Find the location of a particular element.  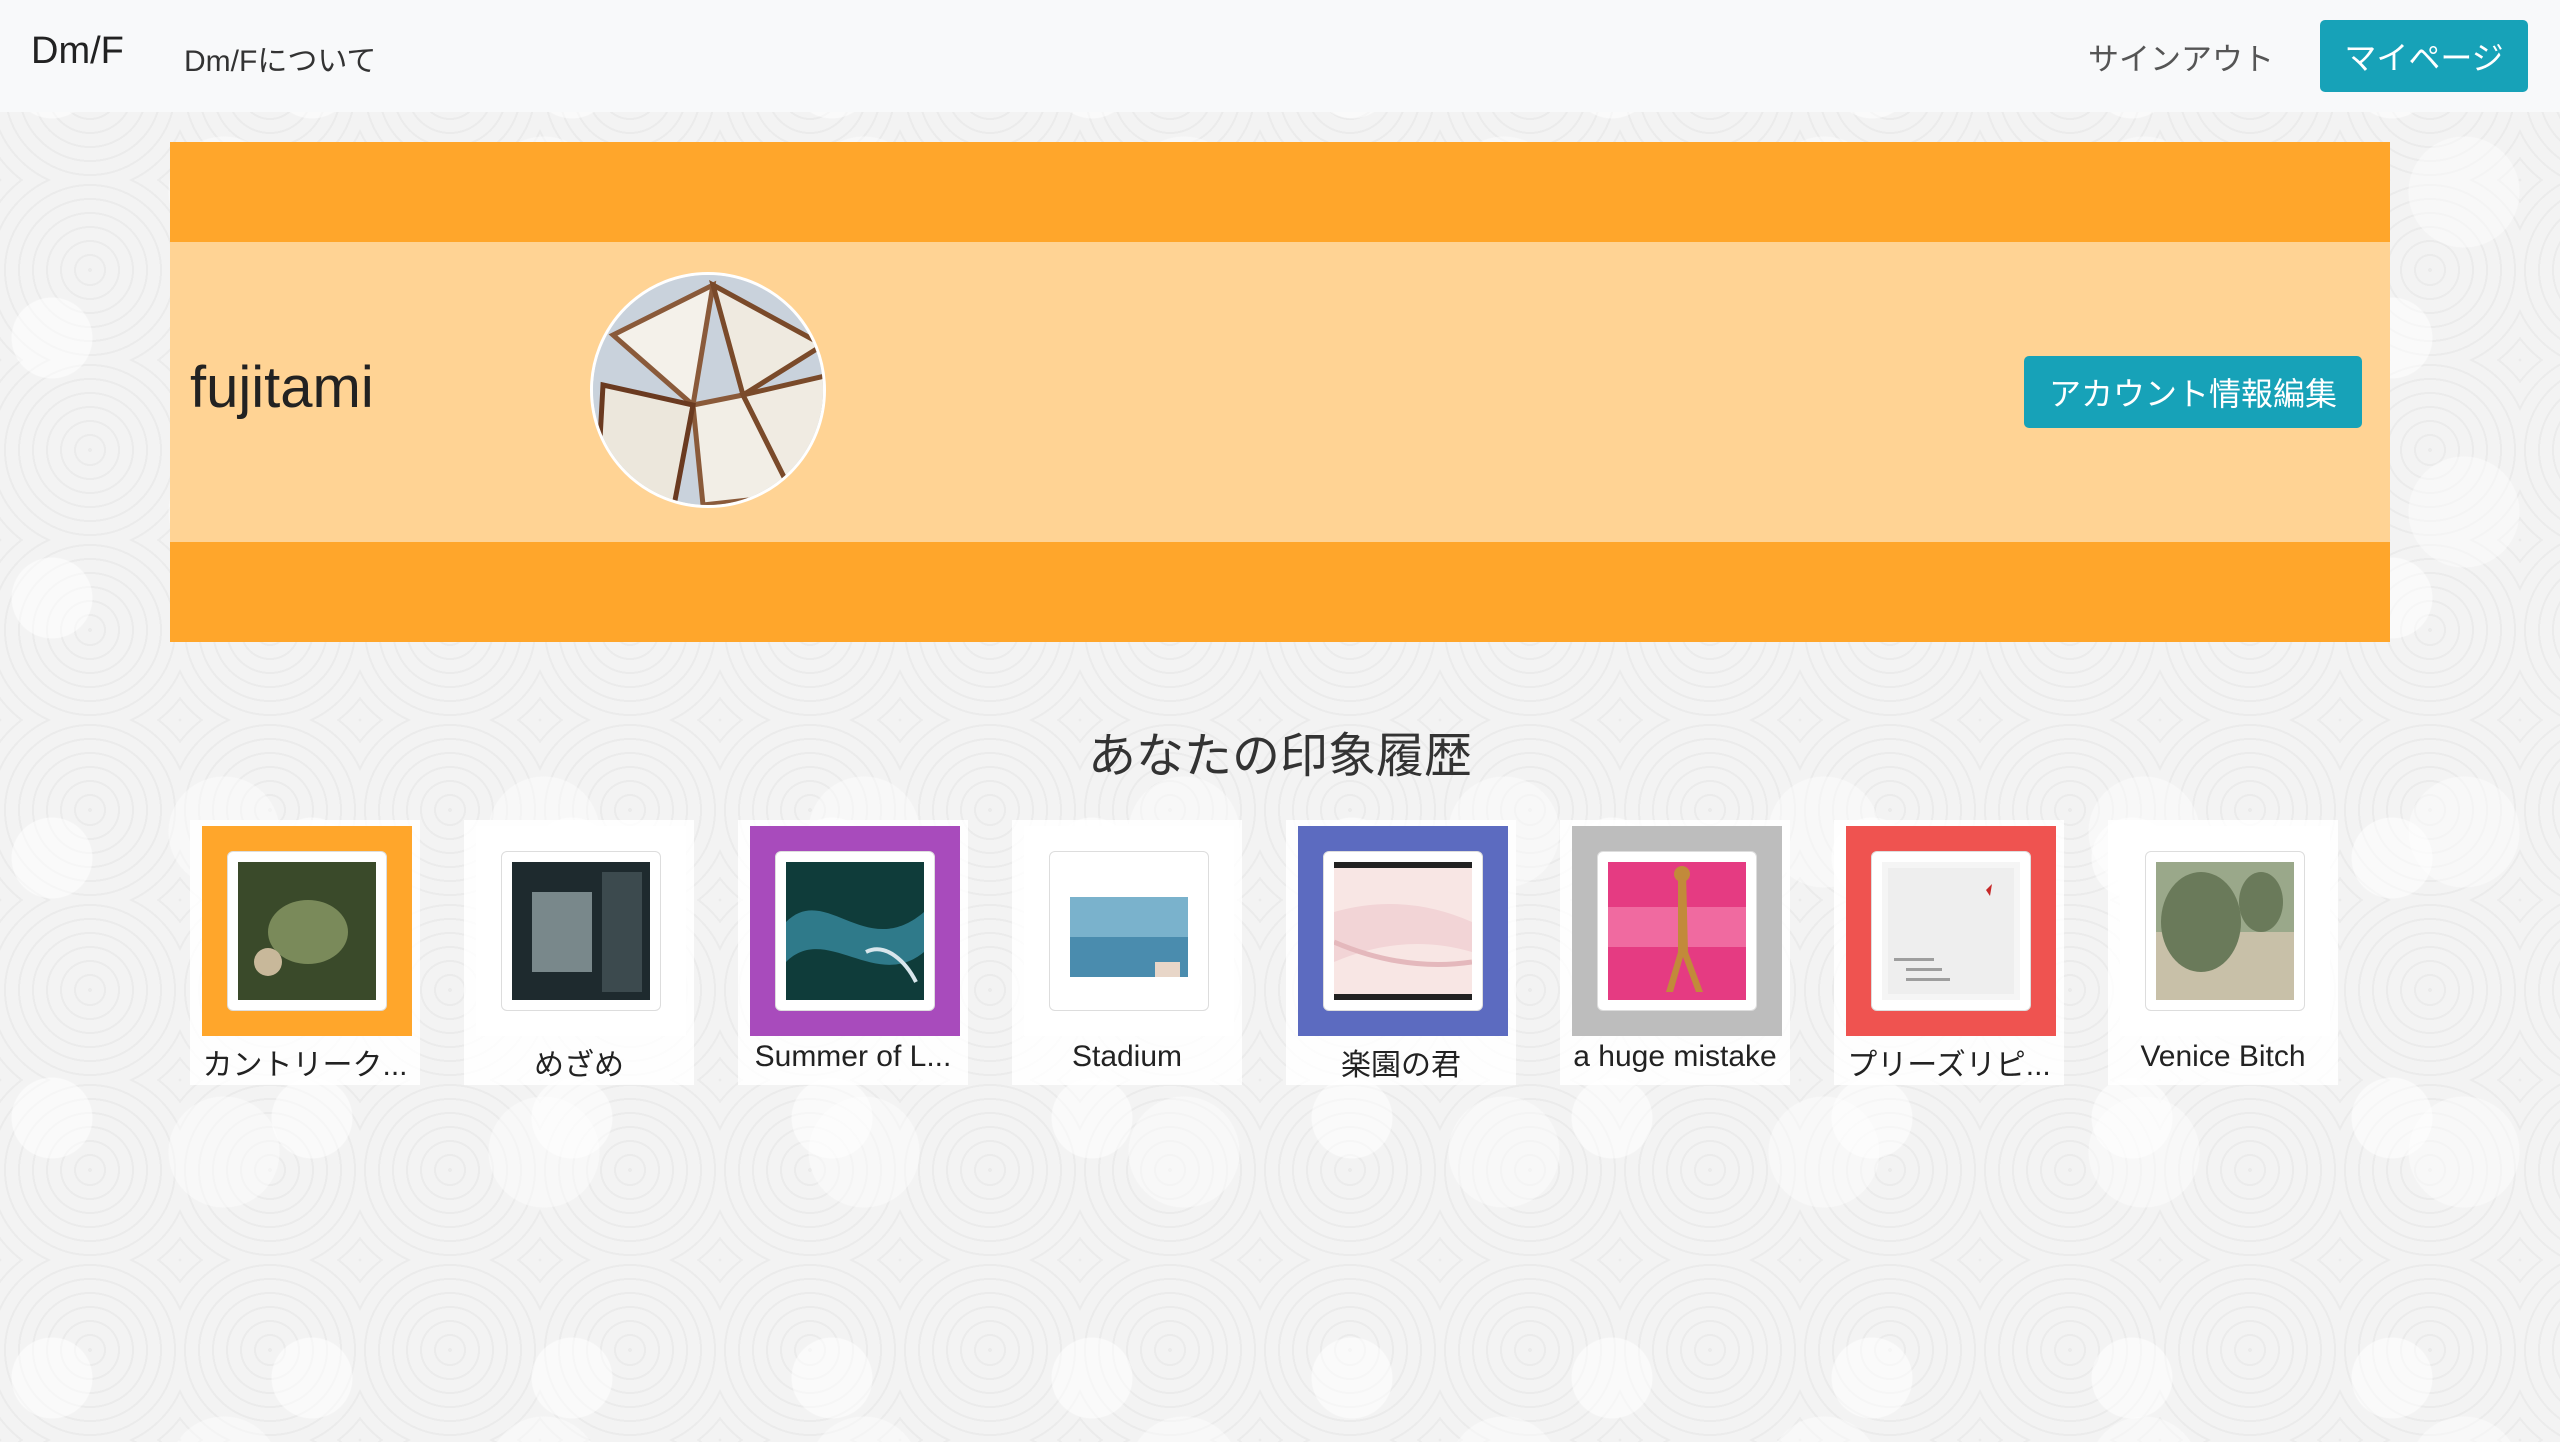

mypage-button: マイページ is located at coordinates (2424, 56).